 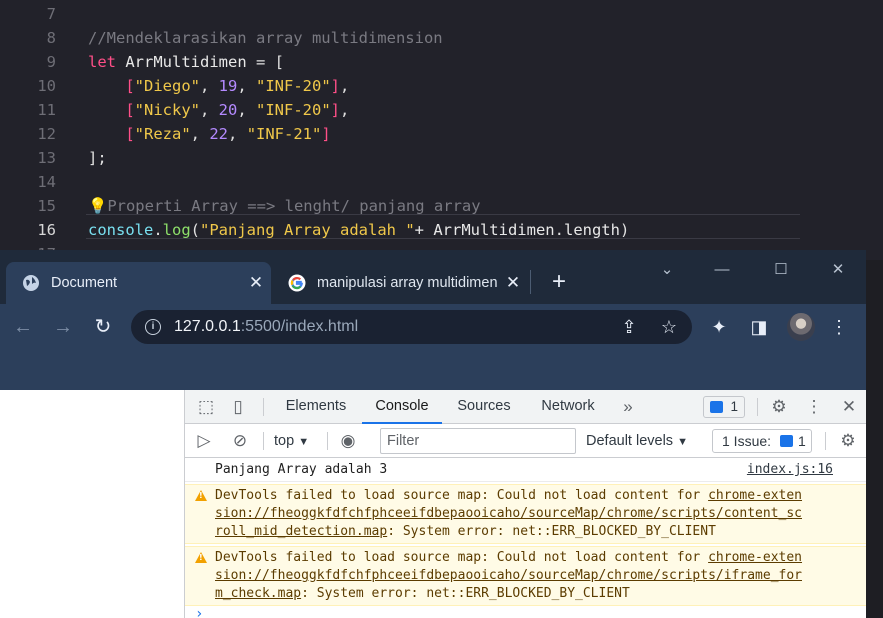 What do you see at coordinates (407, 283) in the screenshot?
I see `tab-label: manipulasi array multidimensi` at bounding box center [407, 283].